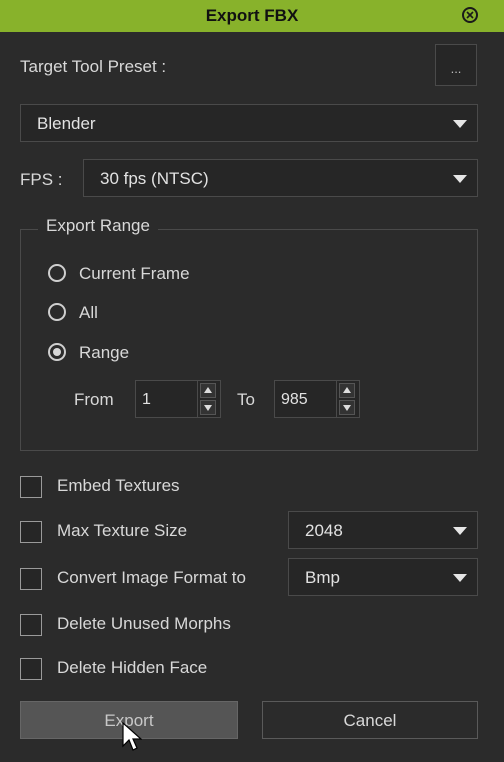  What do you see at coordinates (280, 178) in the screenshot?
I see `fps-dropdown: 30 fps (NTSC)` at bounding box center [280, 178].